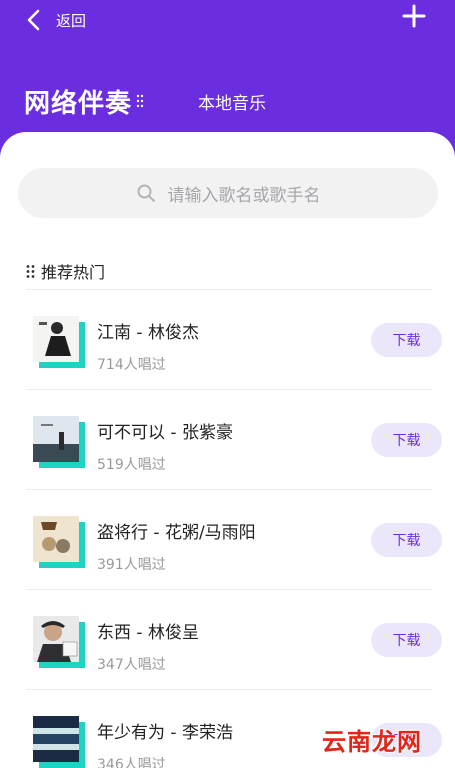  Describe the element at coordinates (131, 465) in the screenshot. I see `song-sing-count: 519人唱过` at that location.